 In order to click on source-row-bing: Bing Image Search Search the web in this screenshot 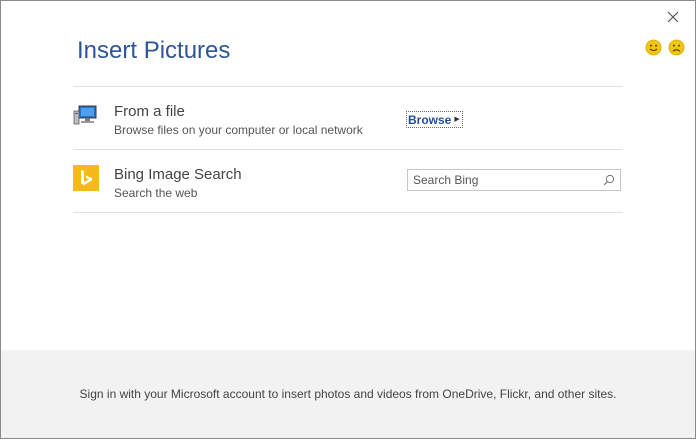, I will do `click(348, 181)`.